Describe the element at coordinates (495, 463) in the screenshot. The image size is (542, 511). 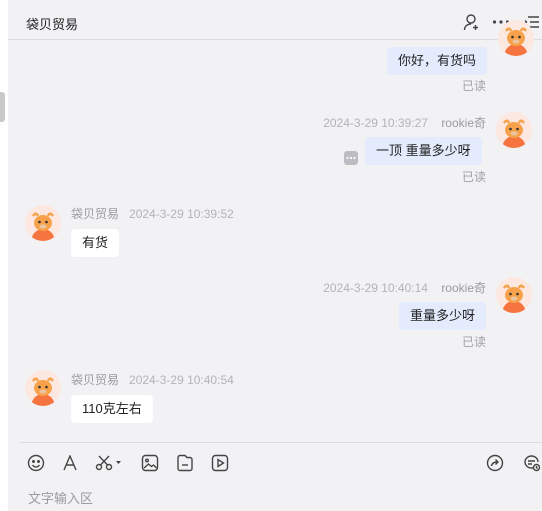
I see `share-icon` at that location.